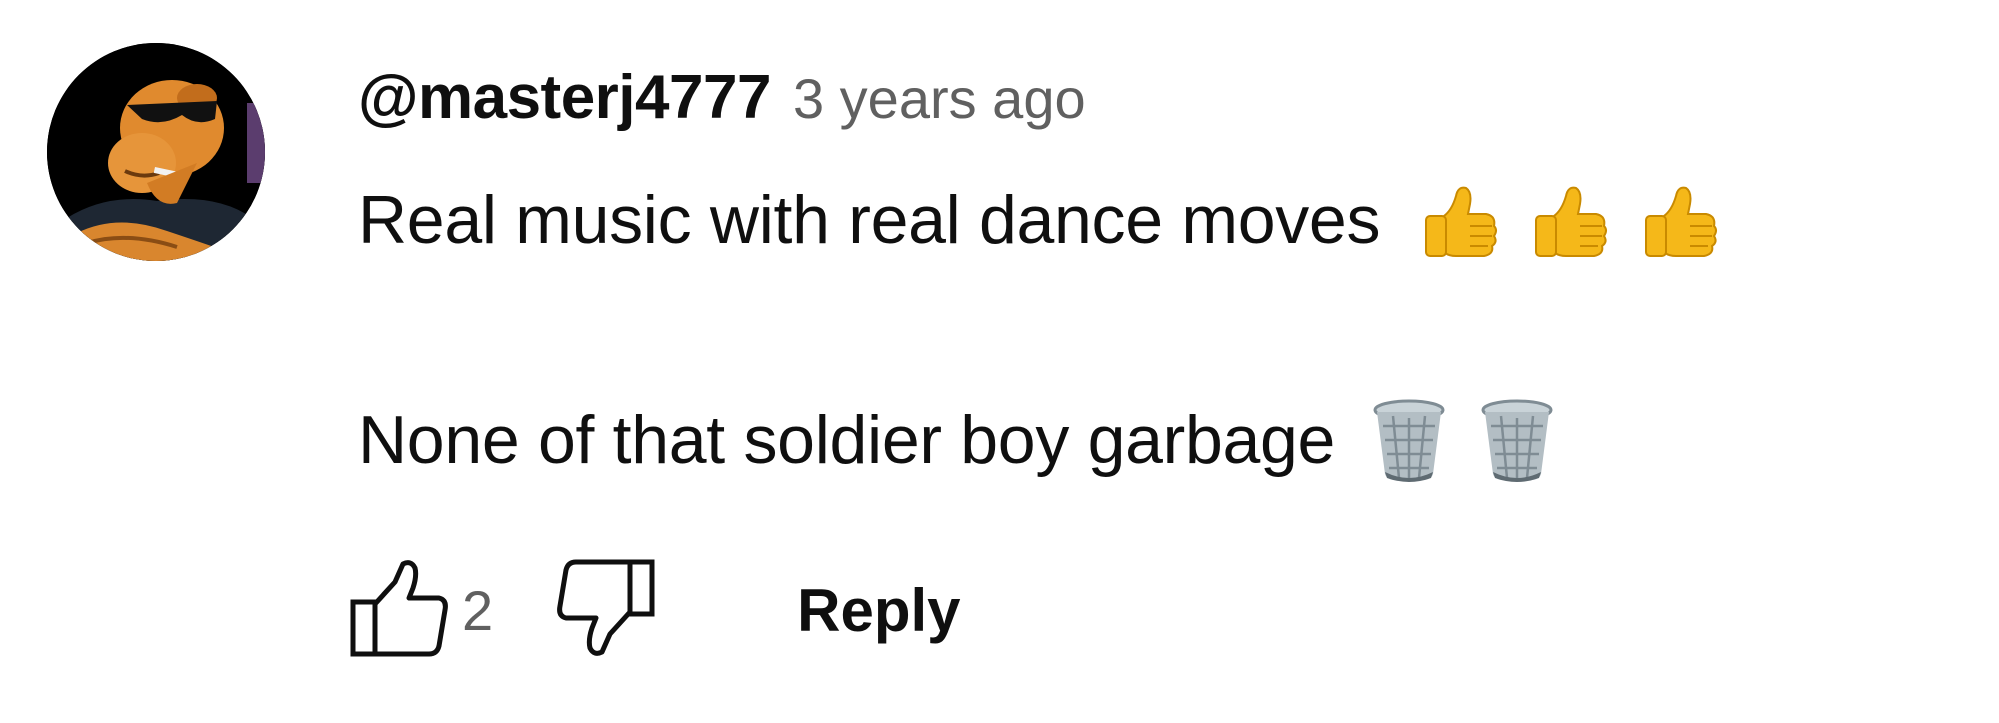  Describe the element at coordinates (847, 440) in the screenshot. I see `comment-text: None of that soldier boy garbage` at that location.